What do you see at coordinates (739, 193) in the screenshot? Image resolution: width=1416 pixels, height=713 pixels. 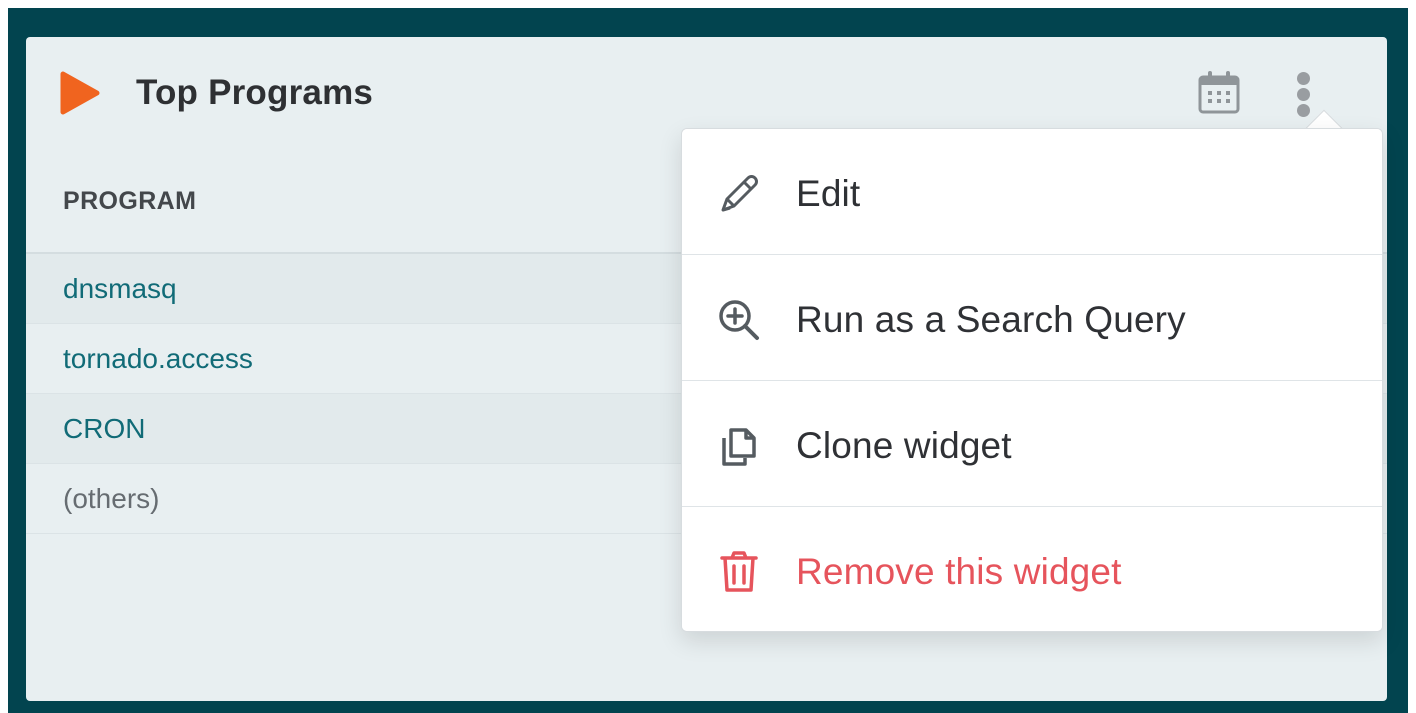 I see `pencil-icon` at bounding box center [739, 193].